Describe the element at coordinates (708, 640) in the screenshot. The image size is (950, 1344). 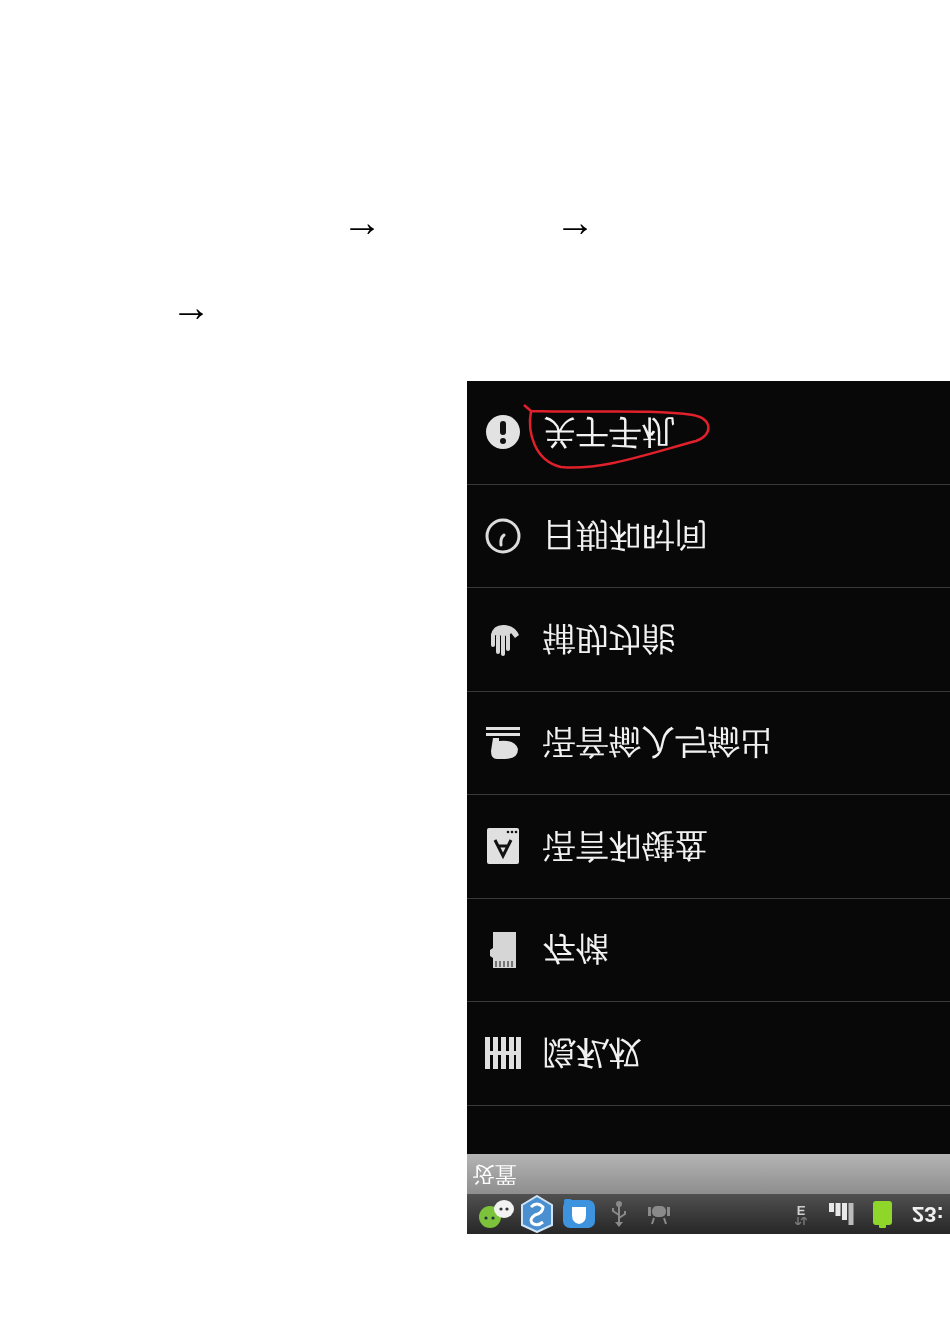
I see `settings-item: 辅助功能` at that location.